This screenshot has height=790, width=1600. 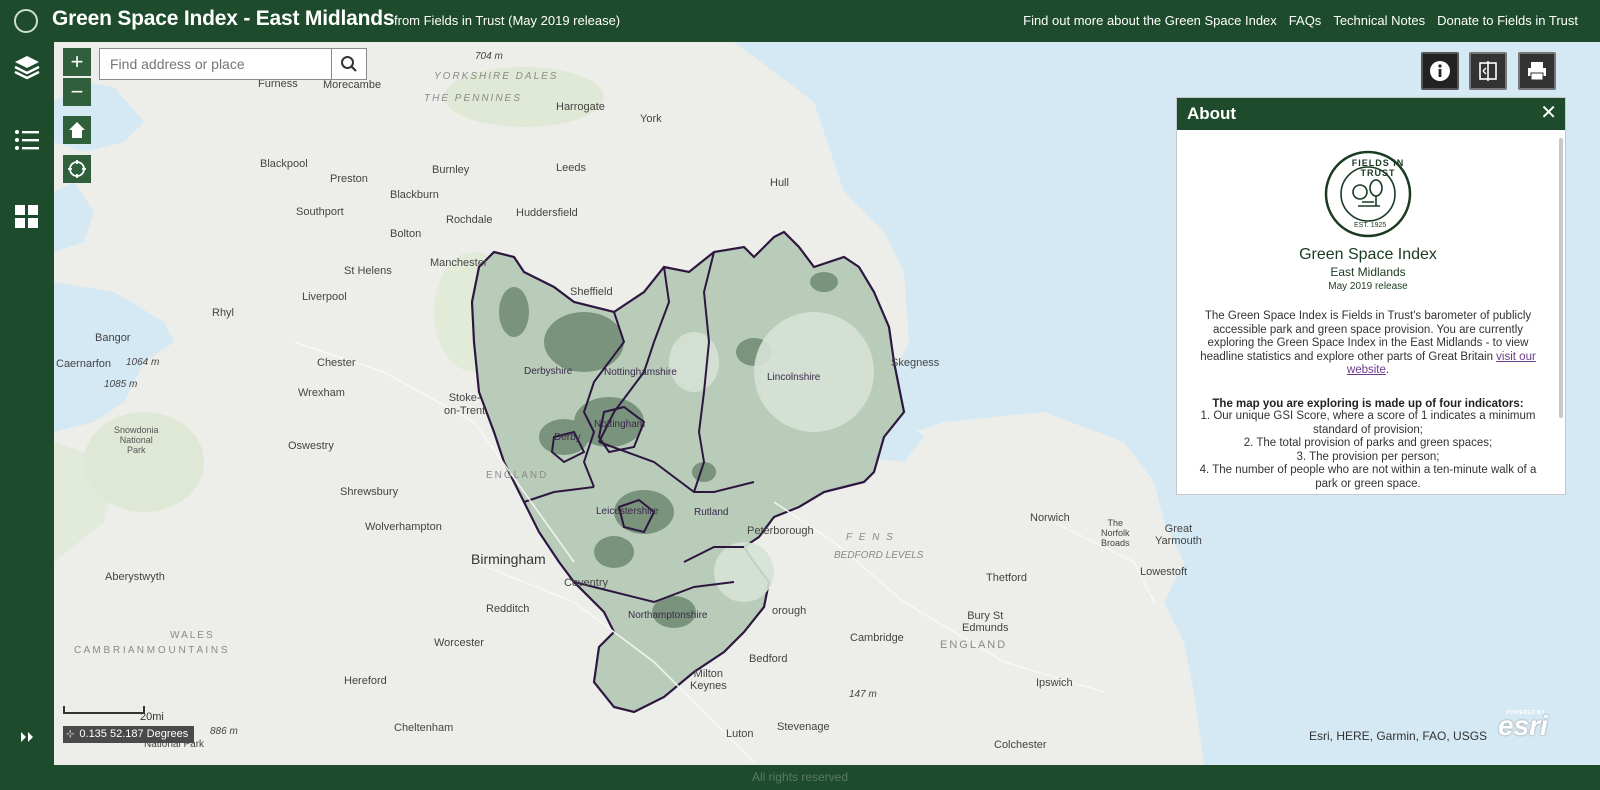 I want to click on map-label-manchester: Manchester, so click(x=459, y=263).